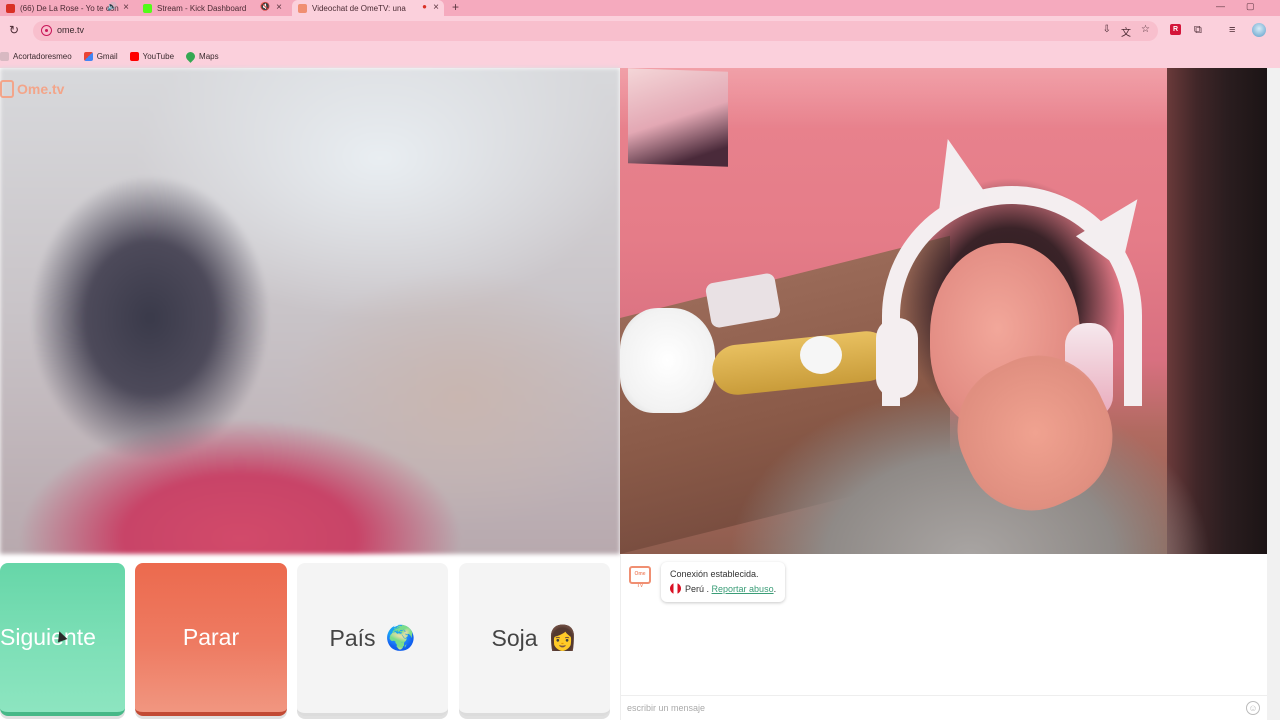 This screenshot has height=720, width=1280. Describe the element at coordinates (714, 574) in the screenshot. I see `connection-status-text: Conexión establecida.` at that location.